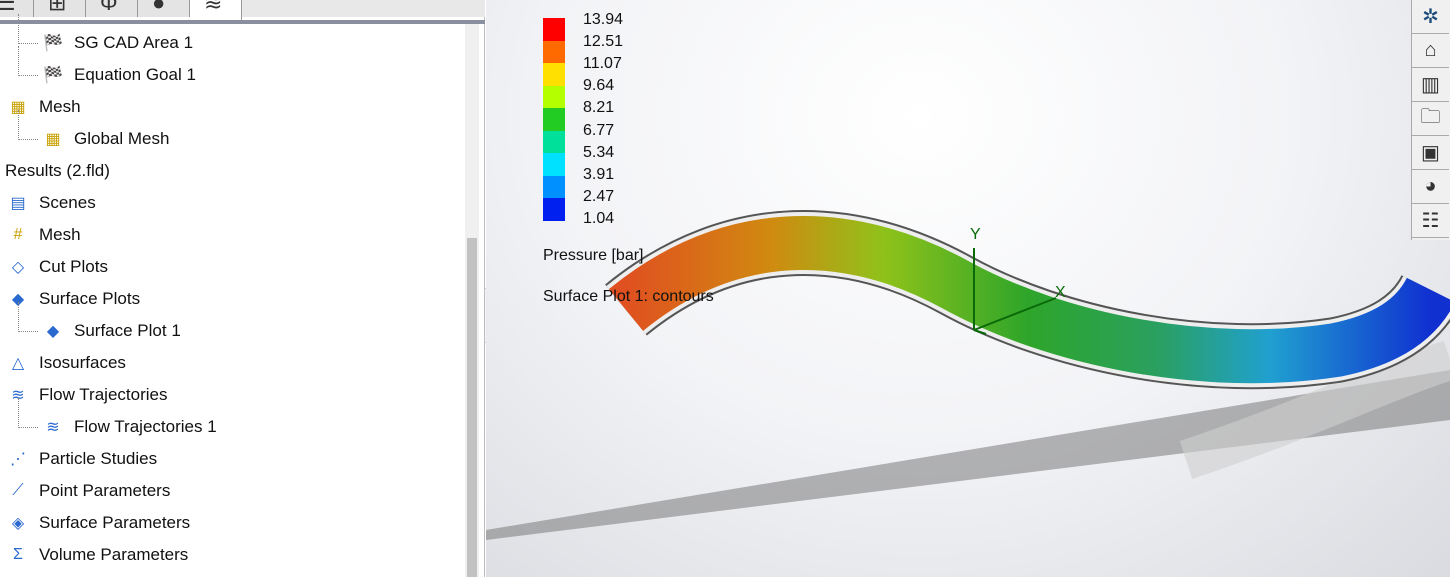 The height and width of the screenshot is (577, 1450). What do you see at coordinates (18, 363) in the screenshot?
I see `isosurface-icon: △` at bounding box center [18, 363].